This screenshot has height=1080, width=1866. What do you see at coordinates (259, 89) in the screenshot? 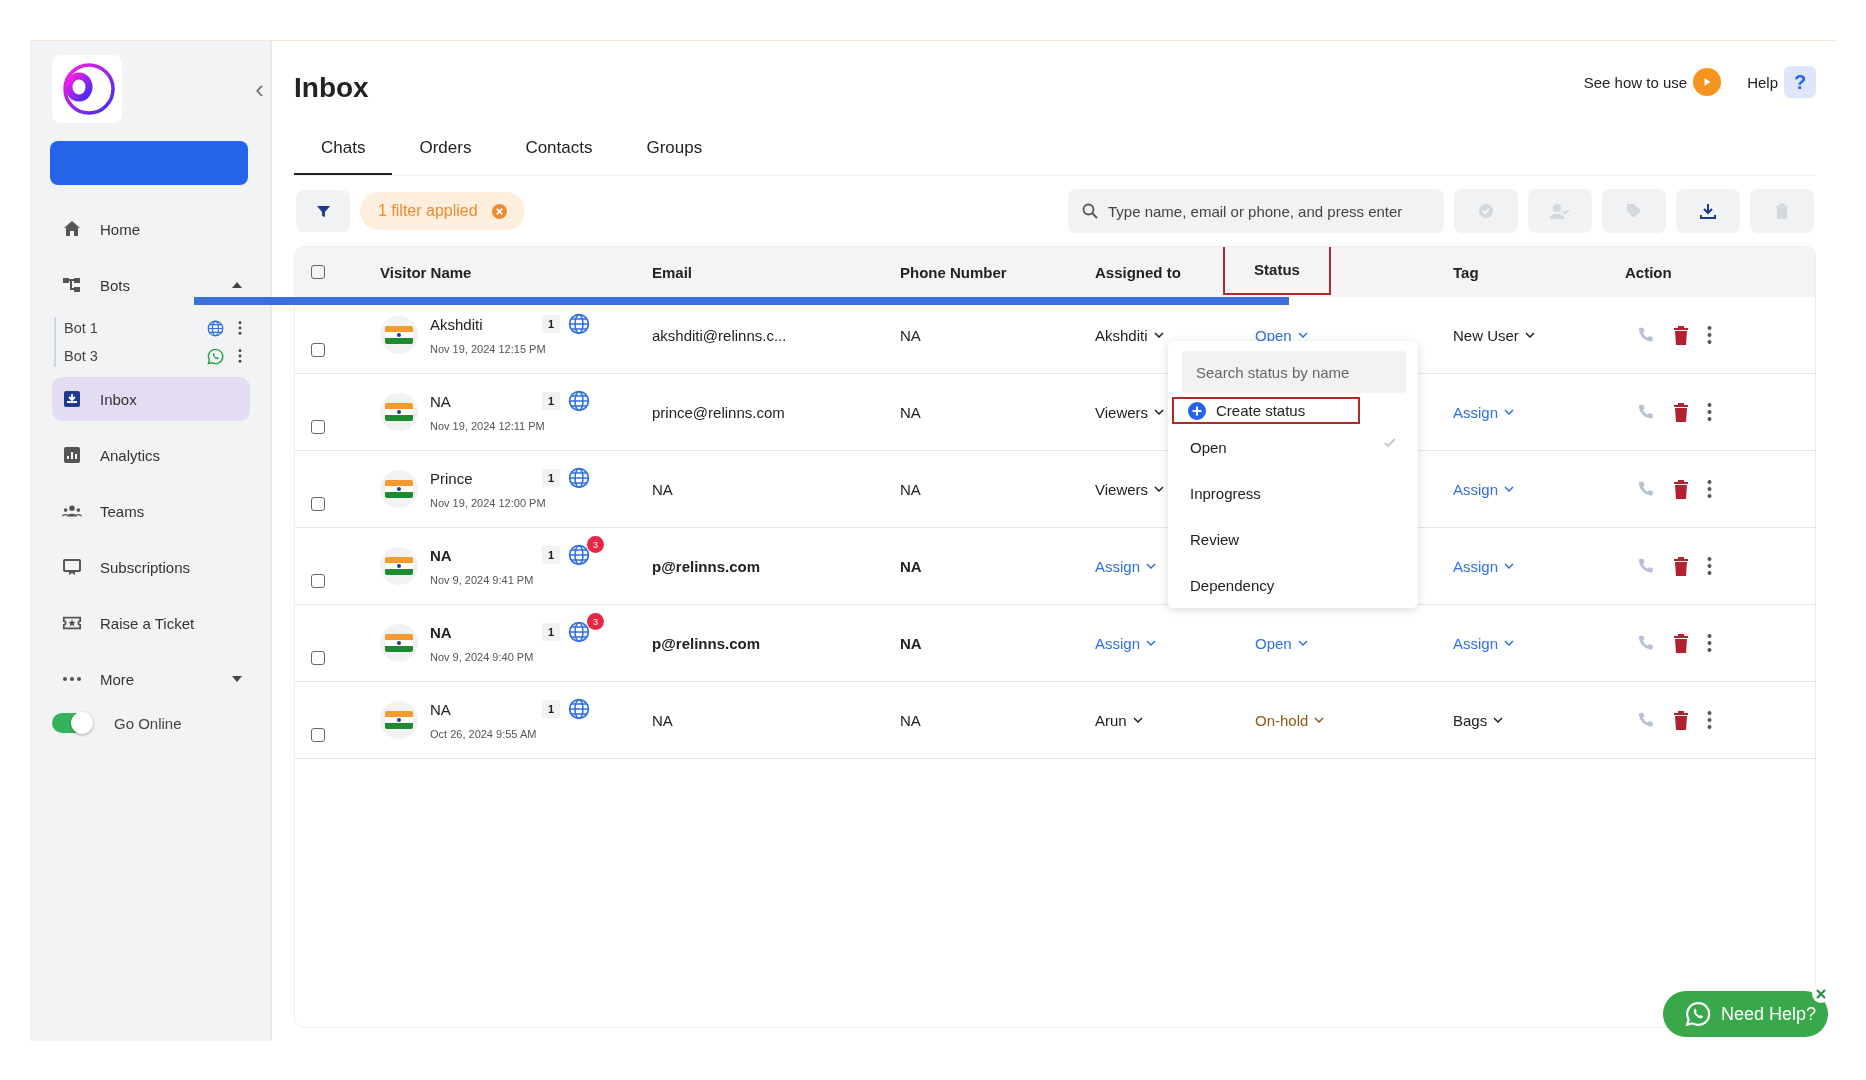
I see `collapse-button: ‹` at bounding box center [259, 89].